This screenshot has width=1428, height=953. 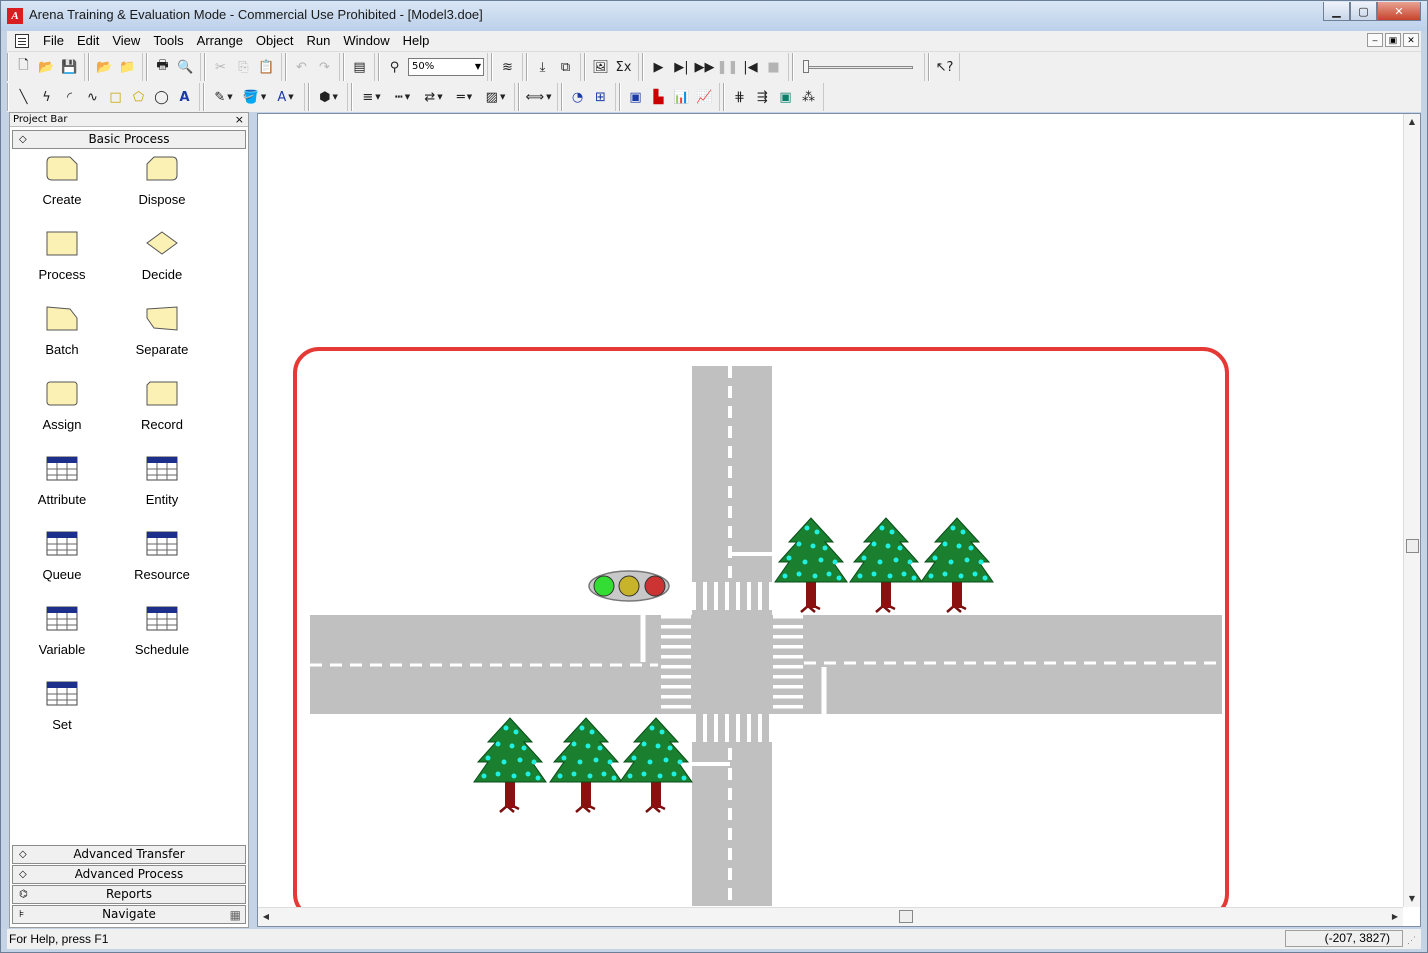 What do you see at coordinates (465, 97) in the screenshot?
I see `line-pattern-icon: ═ ▼` at bounding box center [465, 97].